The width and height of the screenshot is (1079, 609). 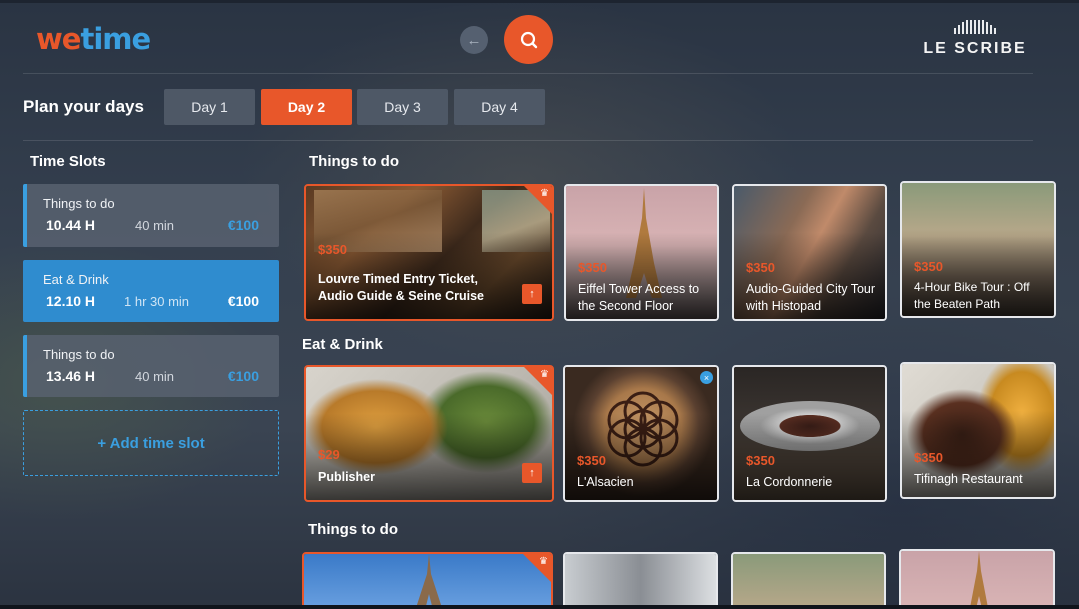 I want to click on restaurant-card-publisher: ♛ $29 Publisher ↑, so click(x=429, y=433).